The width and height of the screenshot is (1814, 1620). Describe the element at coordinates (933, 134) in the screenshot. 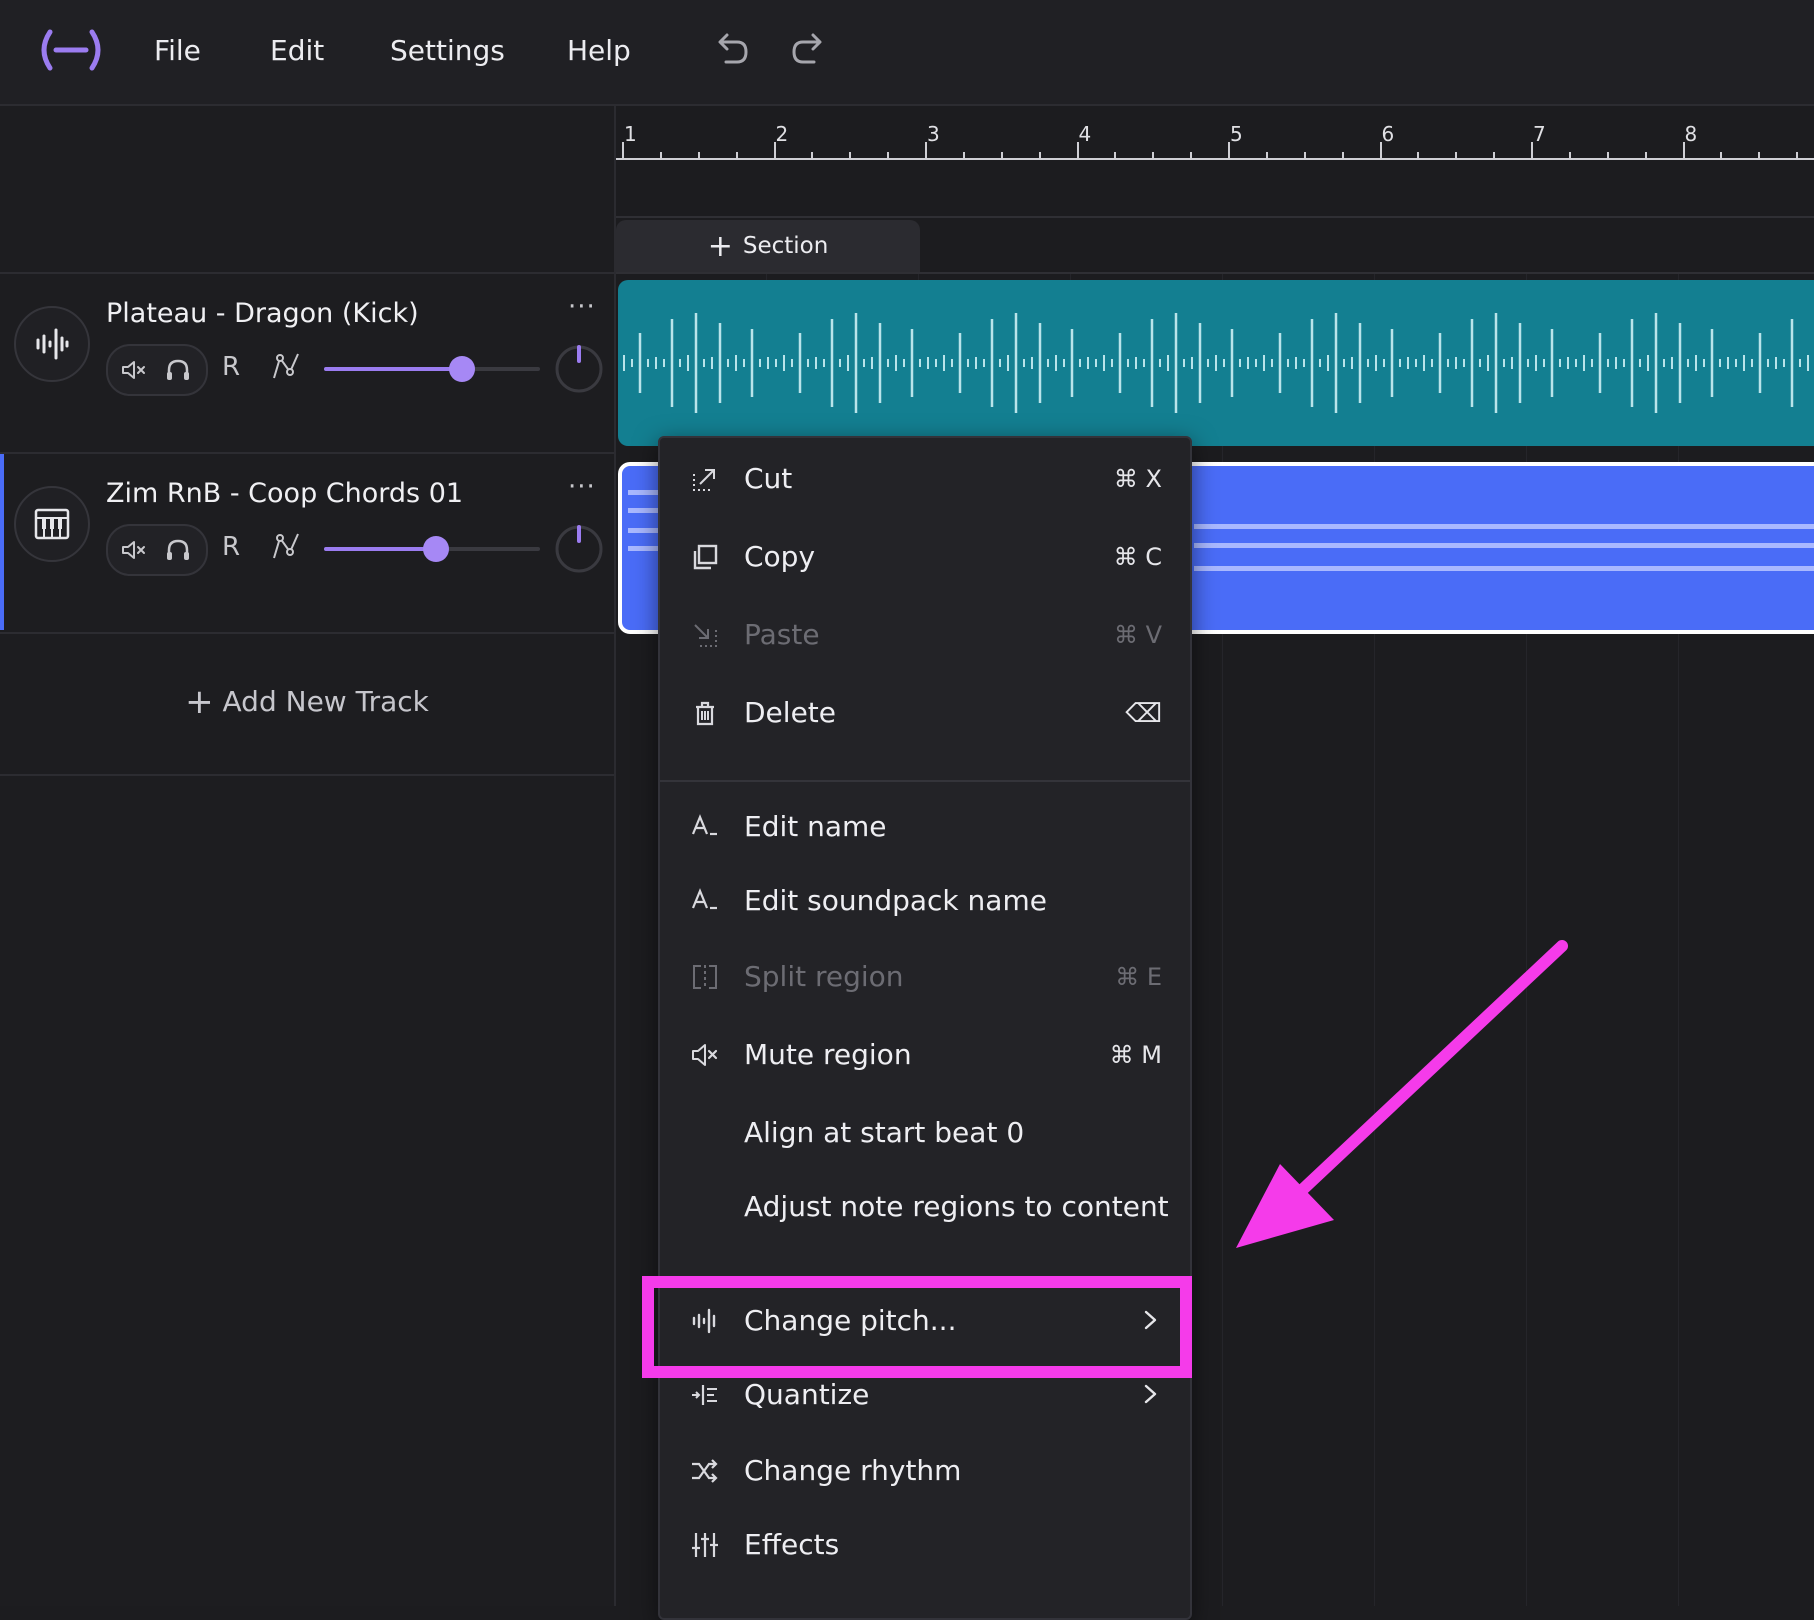

I see `ruler-bar-number: 3` at that location.